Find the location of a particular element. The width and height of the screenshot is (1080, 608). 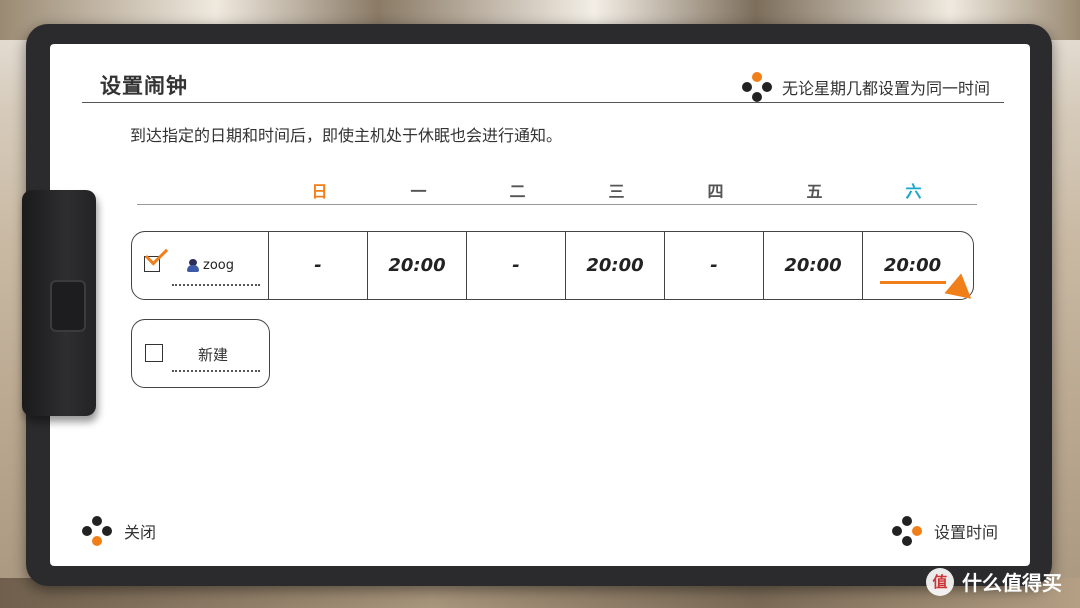

set-time-button: 设置时间 is located at coordinates (944, 531).